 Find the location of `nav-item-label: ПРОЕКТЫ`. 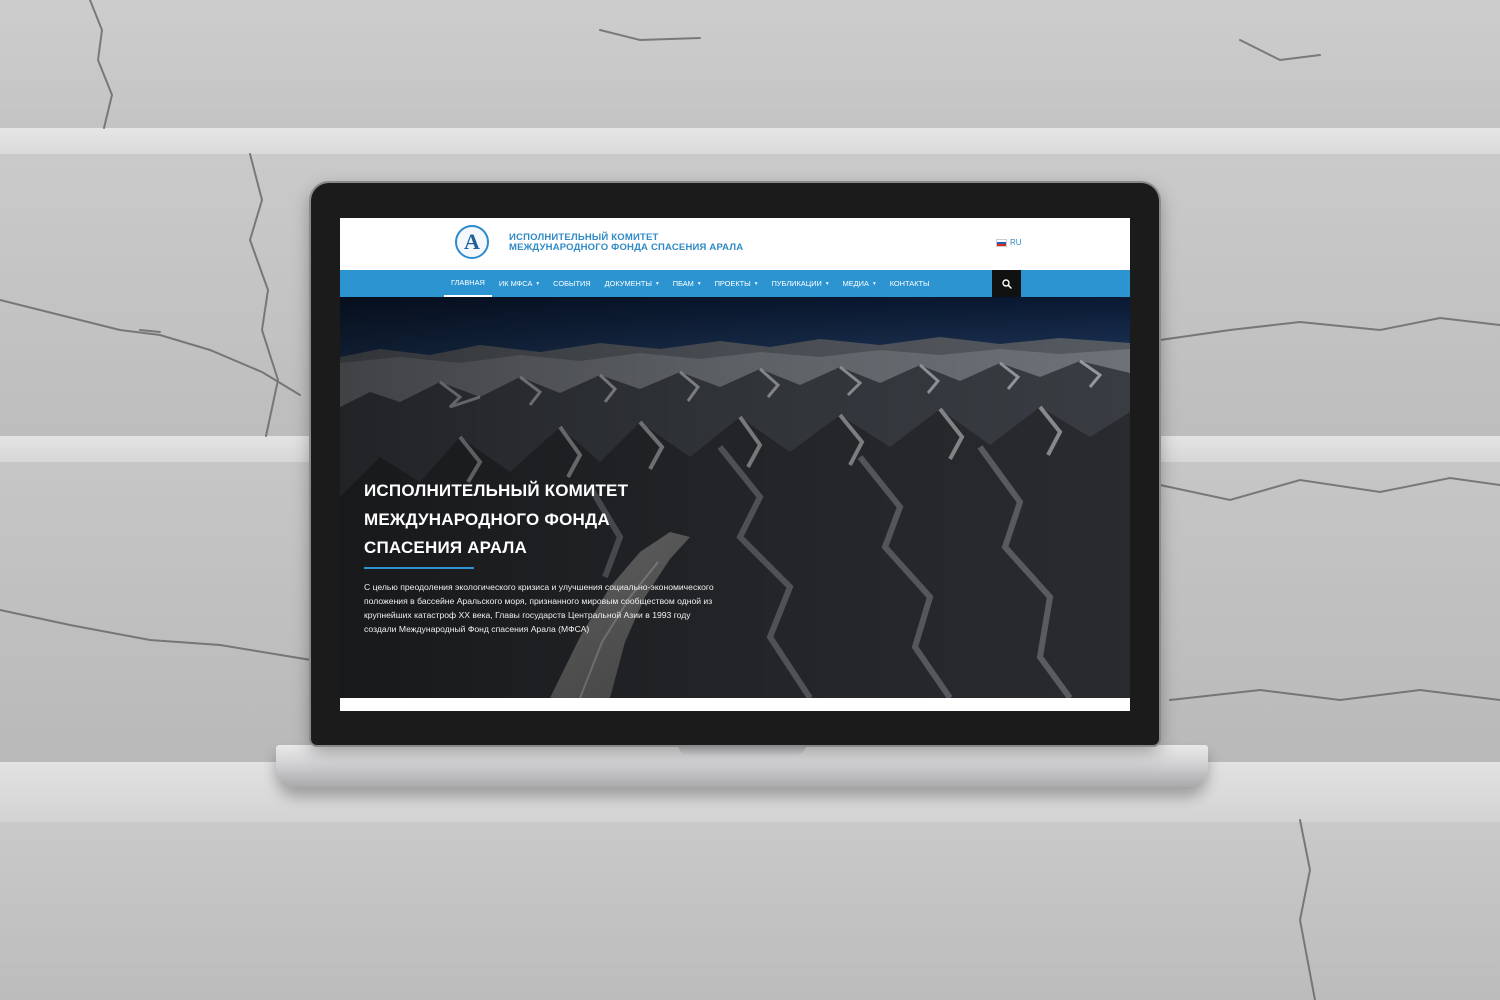

nav-item-label: ПРОЕКТЫ is located at coordinates (732, 283).